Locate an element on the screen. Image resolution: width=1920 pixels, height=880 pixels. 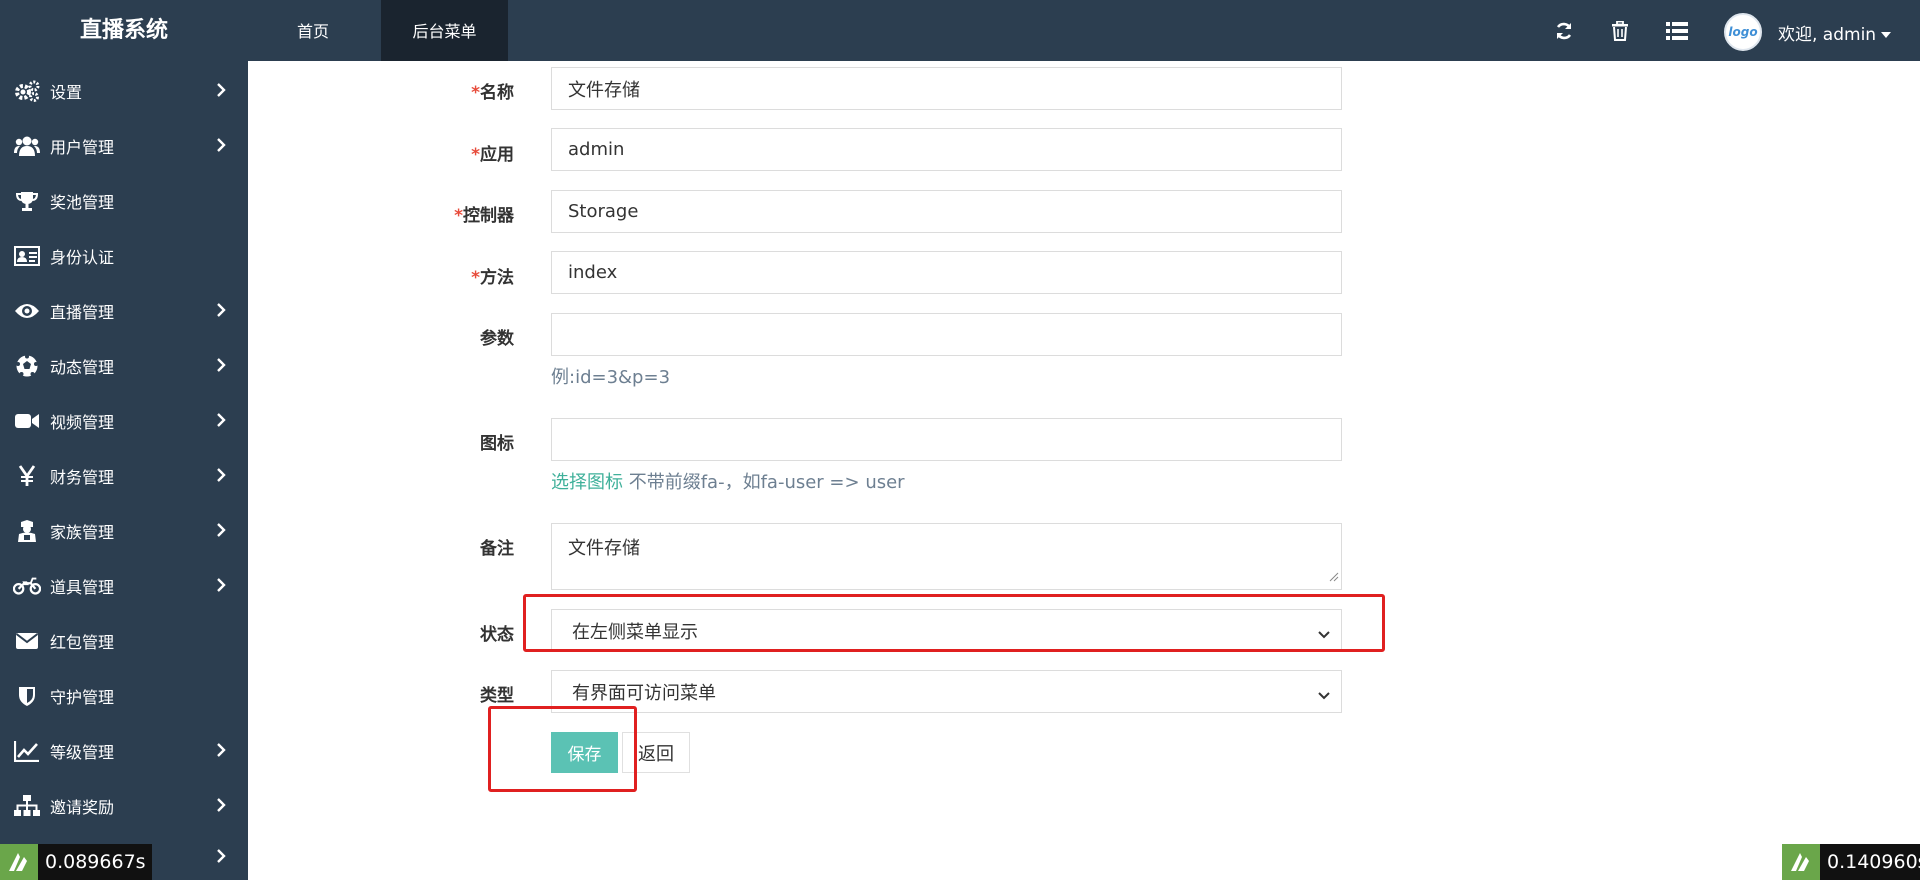
soccer-ball-icon is located at coordinates (27, 366).